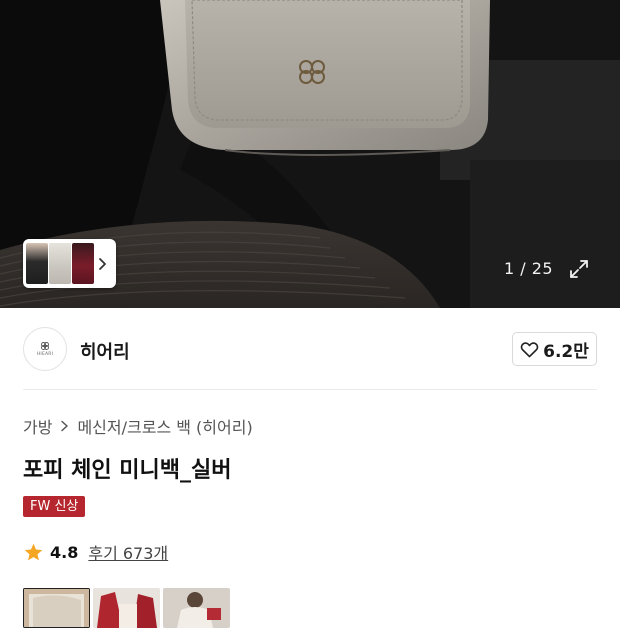  I want to click on like-count: 6.2만, so click(566, 351).